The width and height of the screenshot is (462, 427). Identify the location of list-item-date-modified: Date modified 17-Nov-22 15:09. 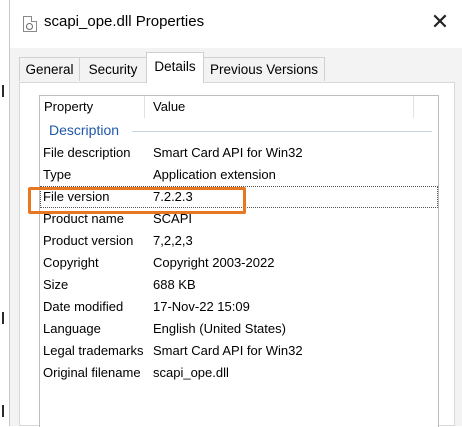
(239, 307).